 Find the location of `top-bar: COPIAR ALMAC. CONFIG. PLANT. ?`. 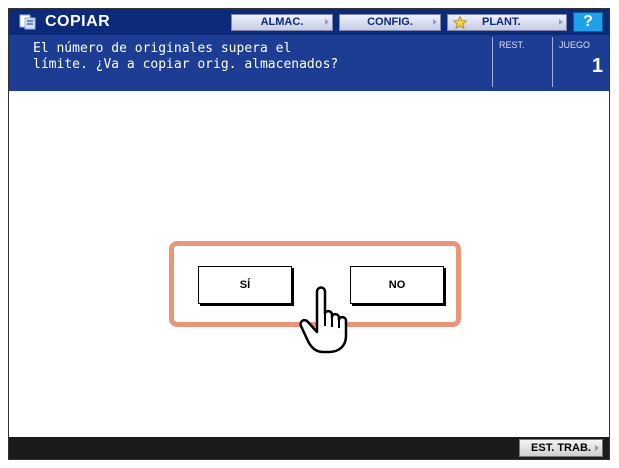

top-bar: COPIAR ALMAC. CONFIG. PLANT. ? is located at coordinates (309, 22).